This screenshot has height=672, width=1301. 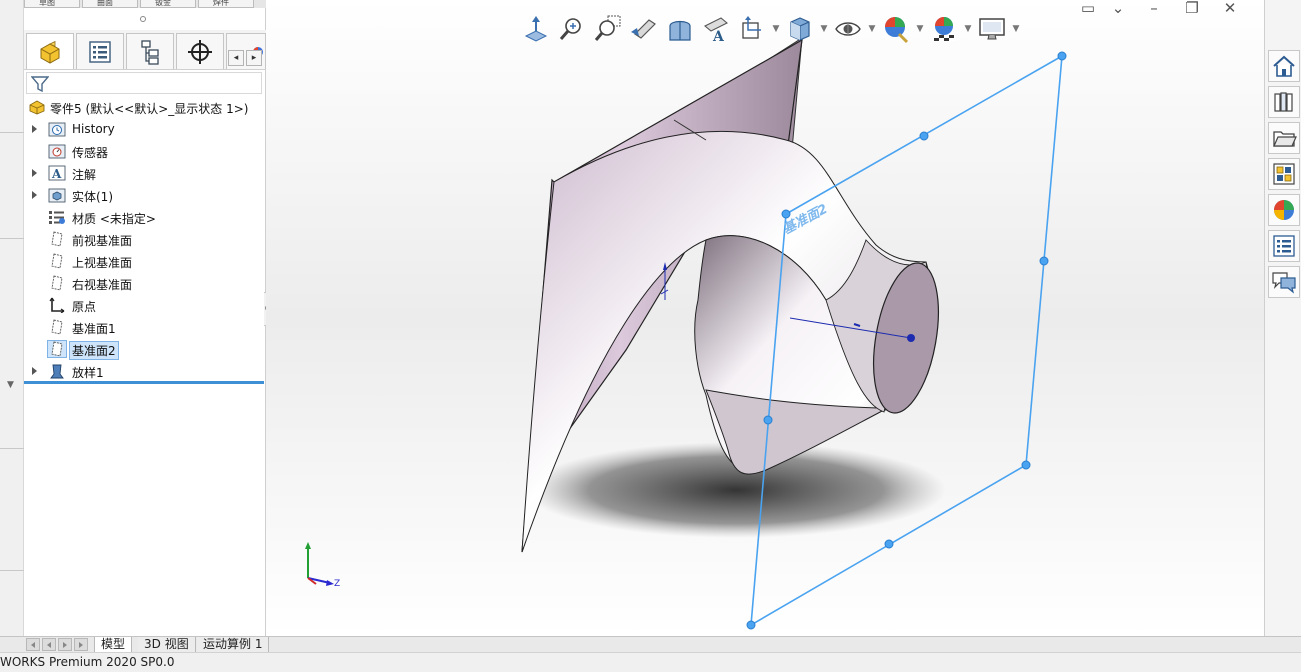 What do you see at coordinates (1016, 29) in the screenshot?
I see `view-settings-dropdown: ▼` at bounding box center [1016, 29].